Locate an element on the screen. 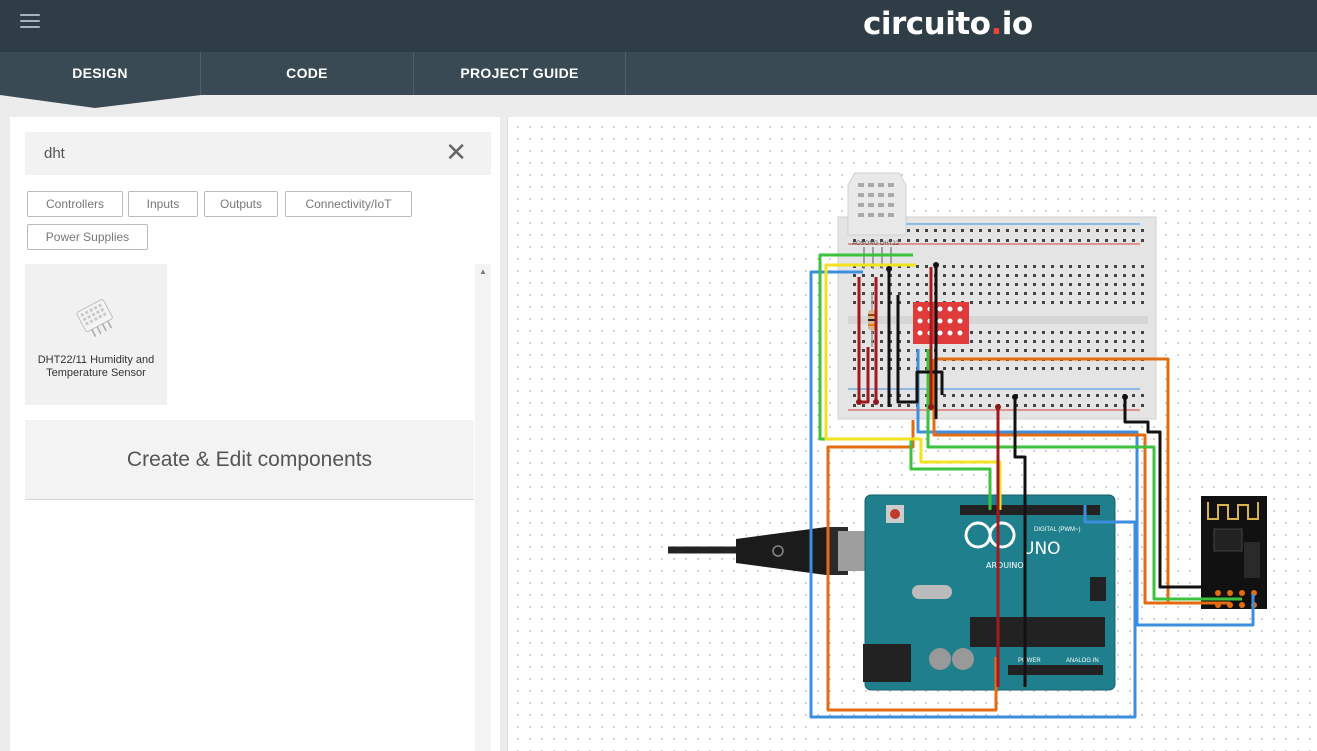 Image resolution: width=1317 pixels, height=751 pixels. dht-sensor-icon is located at coordinates (94, 318).